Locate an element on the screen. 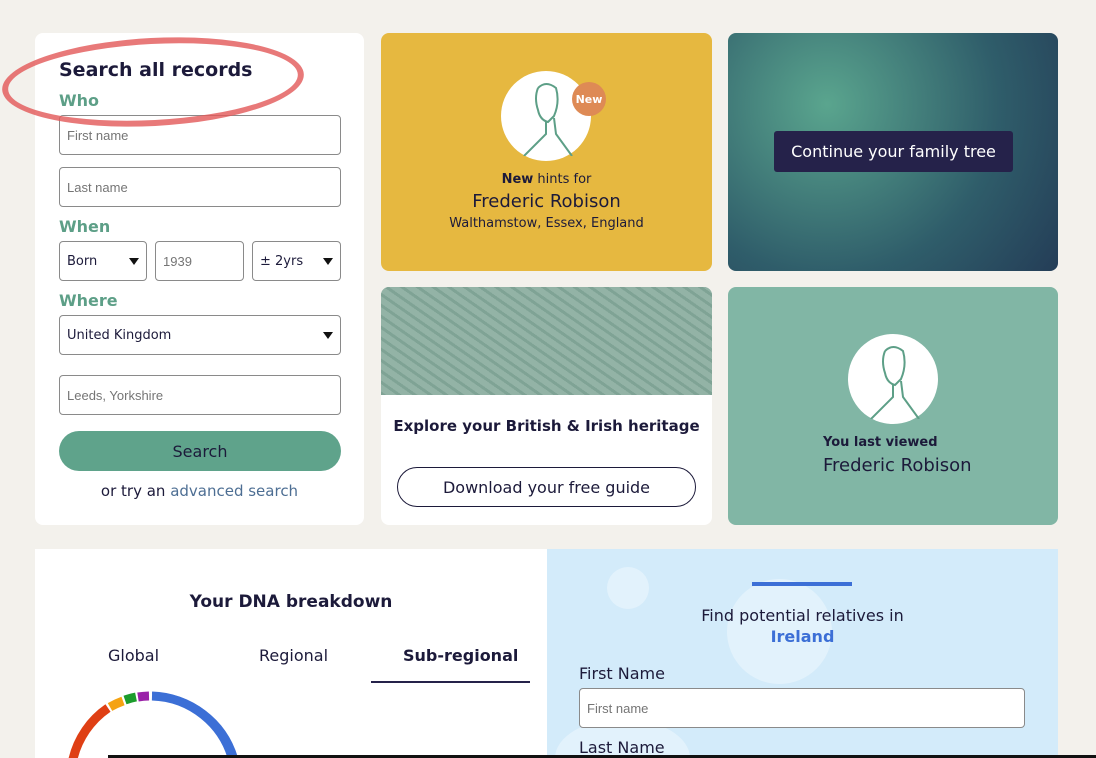 This screenshot has height=758, width=1096. new-badge: New is located at coordinates (589, 99).